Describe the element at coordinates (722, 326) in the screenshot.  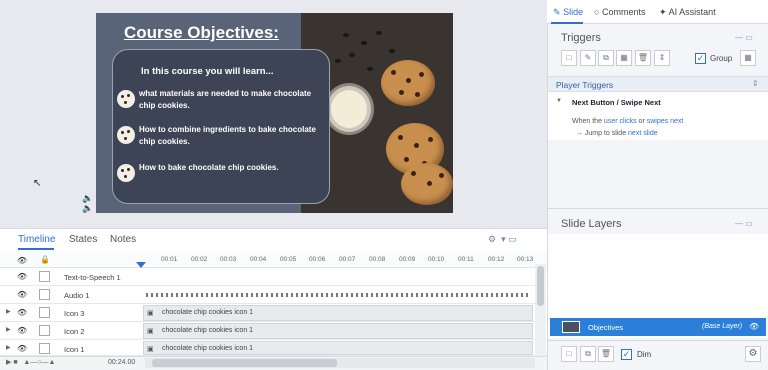
I see `base-layer-tag: (Base Layer)` at that location.